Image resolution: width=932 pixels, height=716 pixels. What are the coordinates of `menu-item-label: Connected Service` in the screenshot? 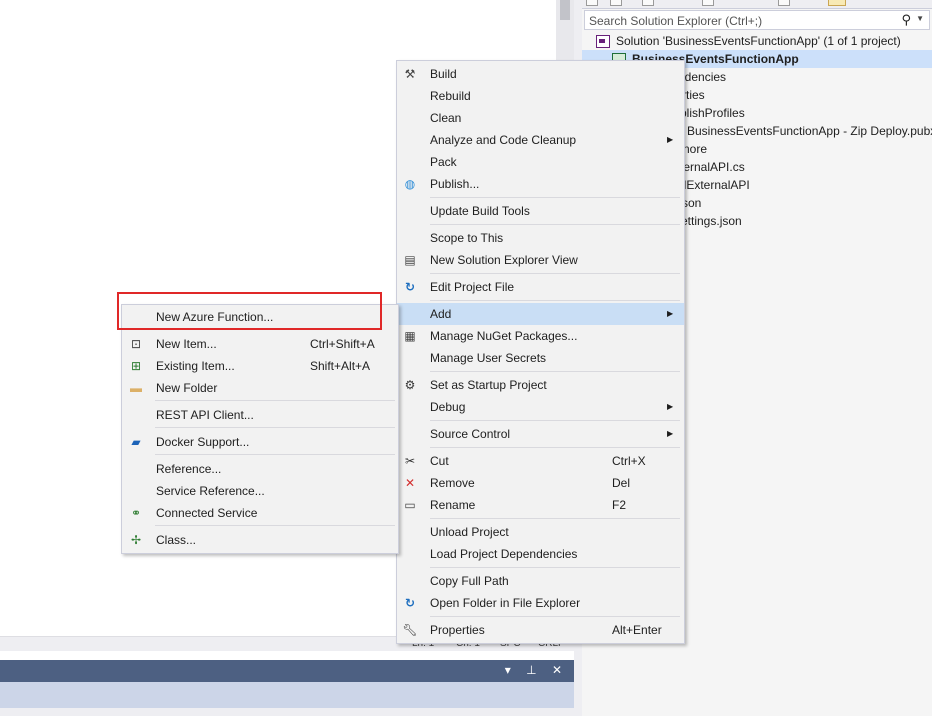 It's located at (207, 513).